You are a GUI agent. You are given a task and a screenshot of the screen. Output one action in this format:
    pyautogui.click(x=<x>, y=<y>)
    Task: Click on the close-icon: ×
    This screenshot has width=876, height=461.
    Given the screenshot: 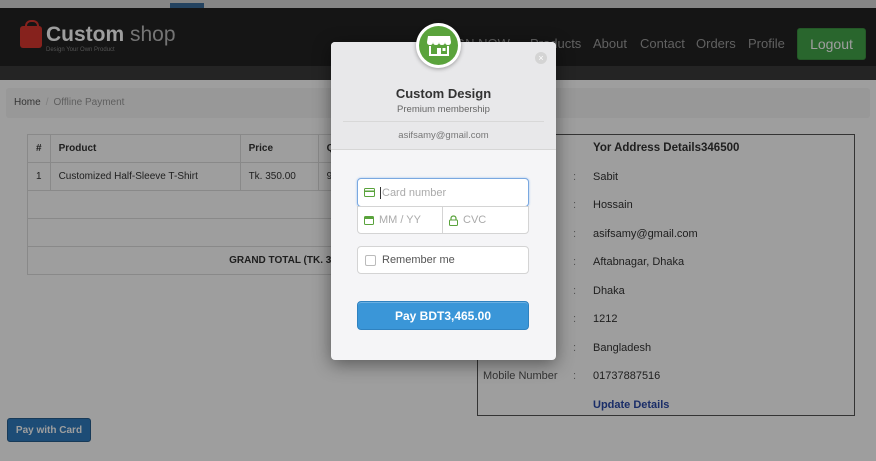 What is the action you would take?
    pyautogui.click(x=541, y=58)
    